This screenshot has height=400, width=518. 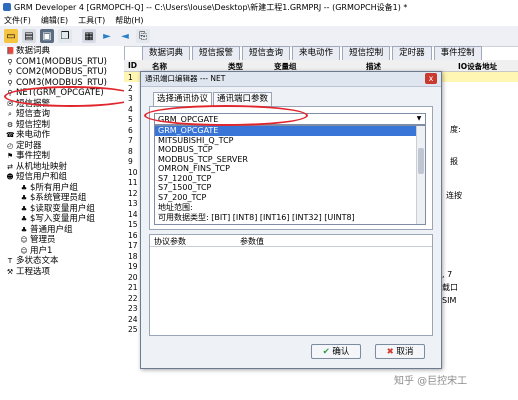 I want to click on highlight-ellipse-protocol, so click(x=226, y=115).